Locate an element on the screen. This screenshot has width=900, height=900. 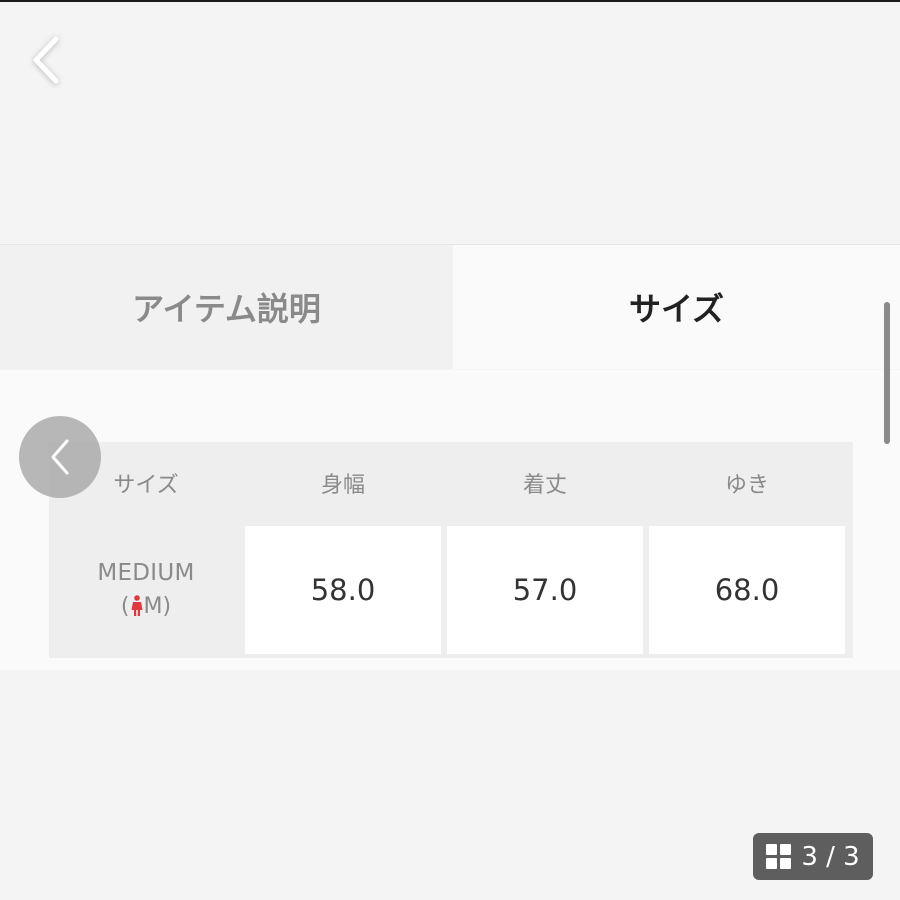
cell-sleeve-value: 68.0 is located at coordinates (747, 590).